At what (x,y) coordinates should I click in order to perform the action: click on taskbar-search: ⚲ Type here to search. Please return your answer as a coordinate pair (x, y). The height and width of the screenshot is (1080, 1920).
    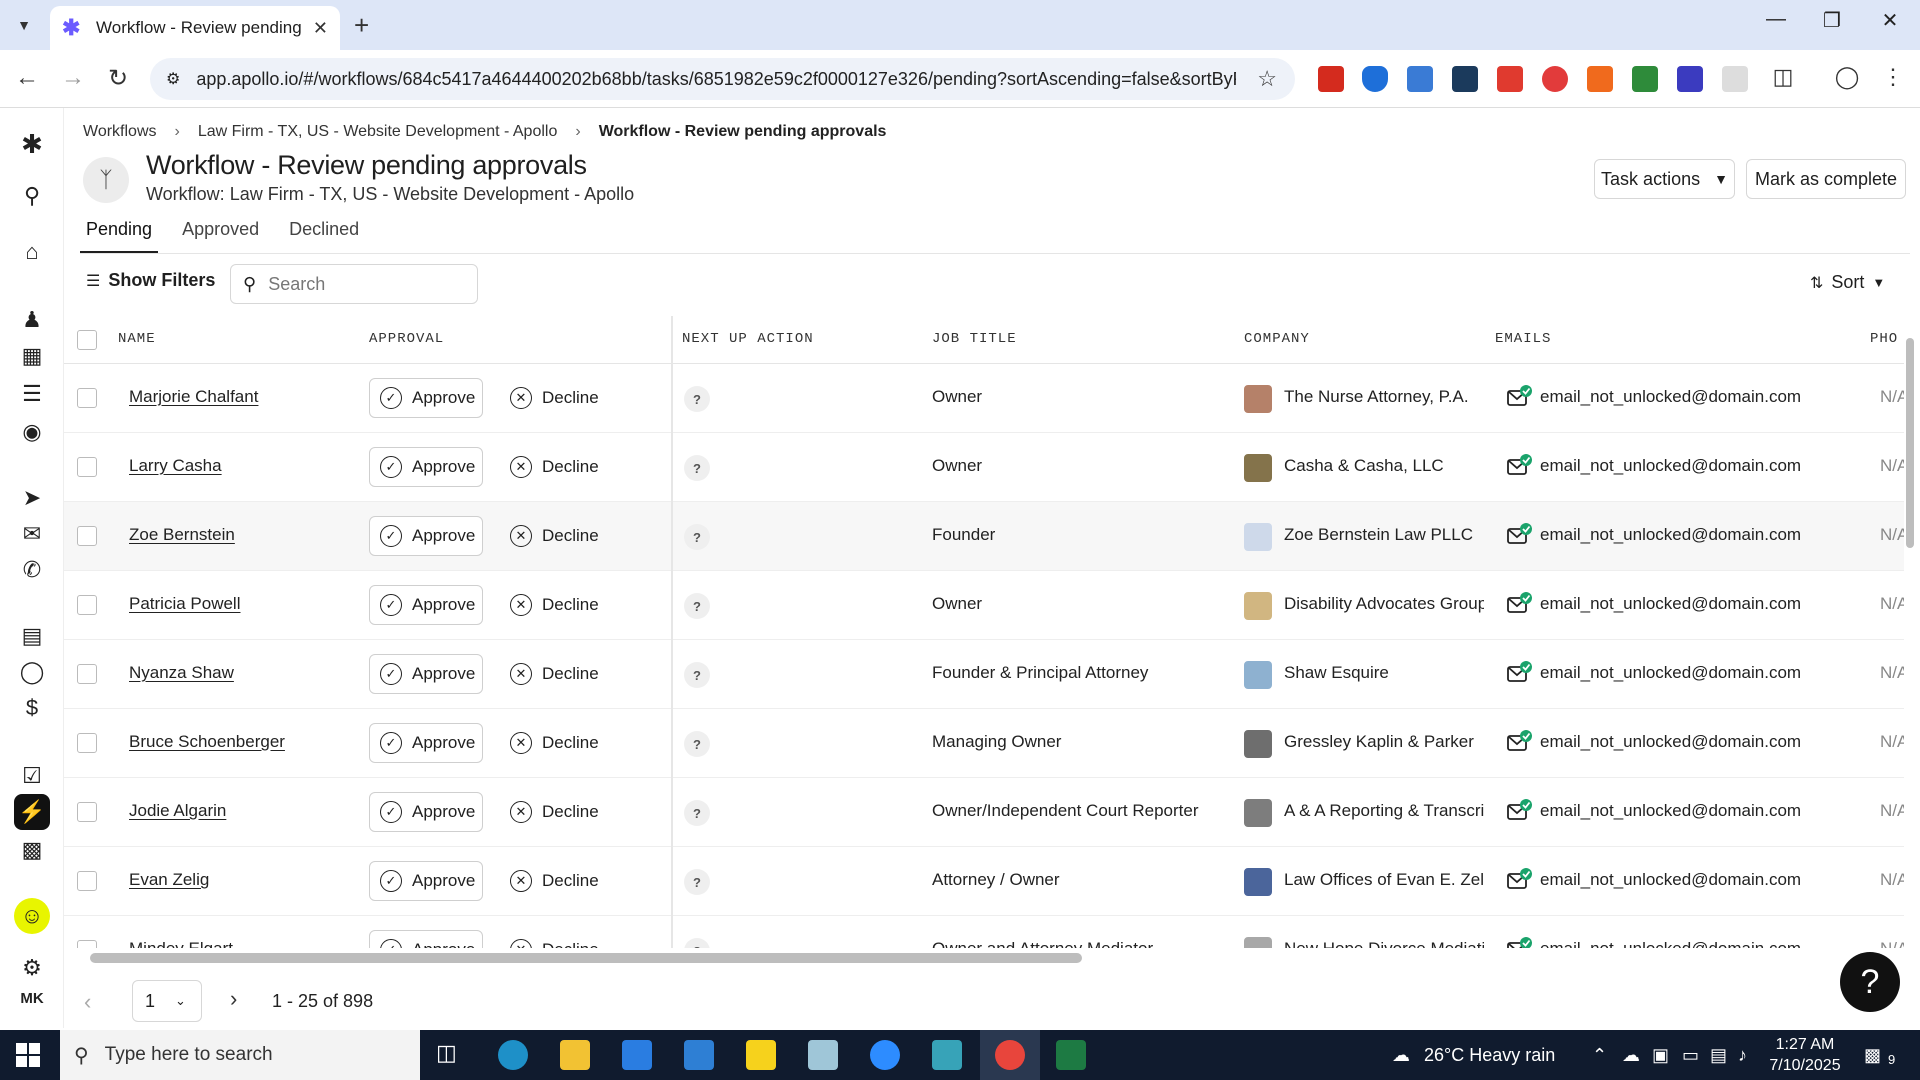
    Looking at the image, I should click on (240, 1055).